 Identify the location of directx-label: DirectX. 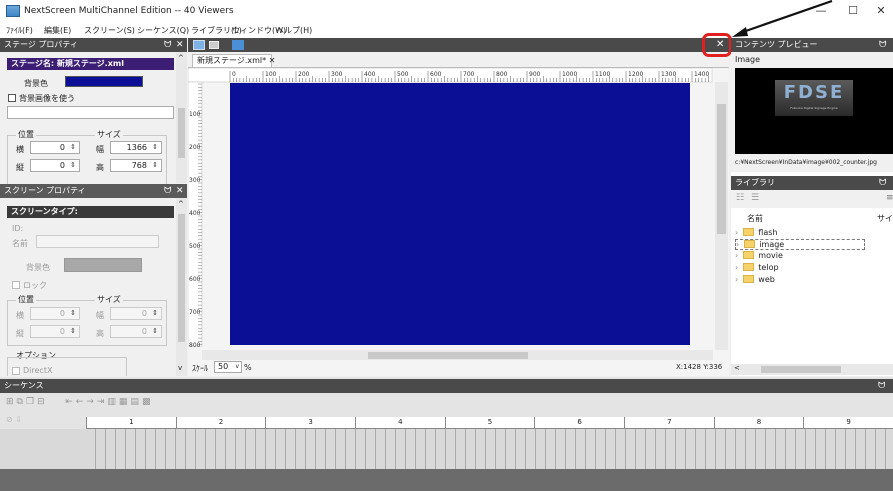
(38, 370).